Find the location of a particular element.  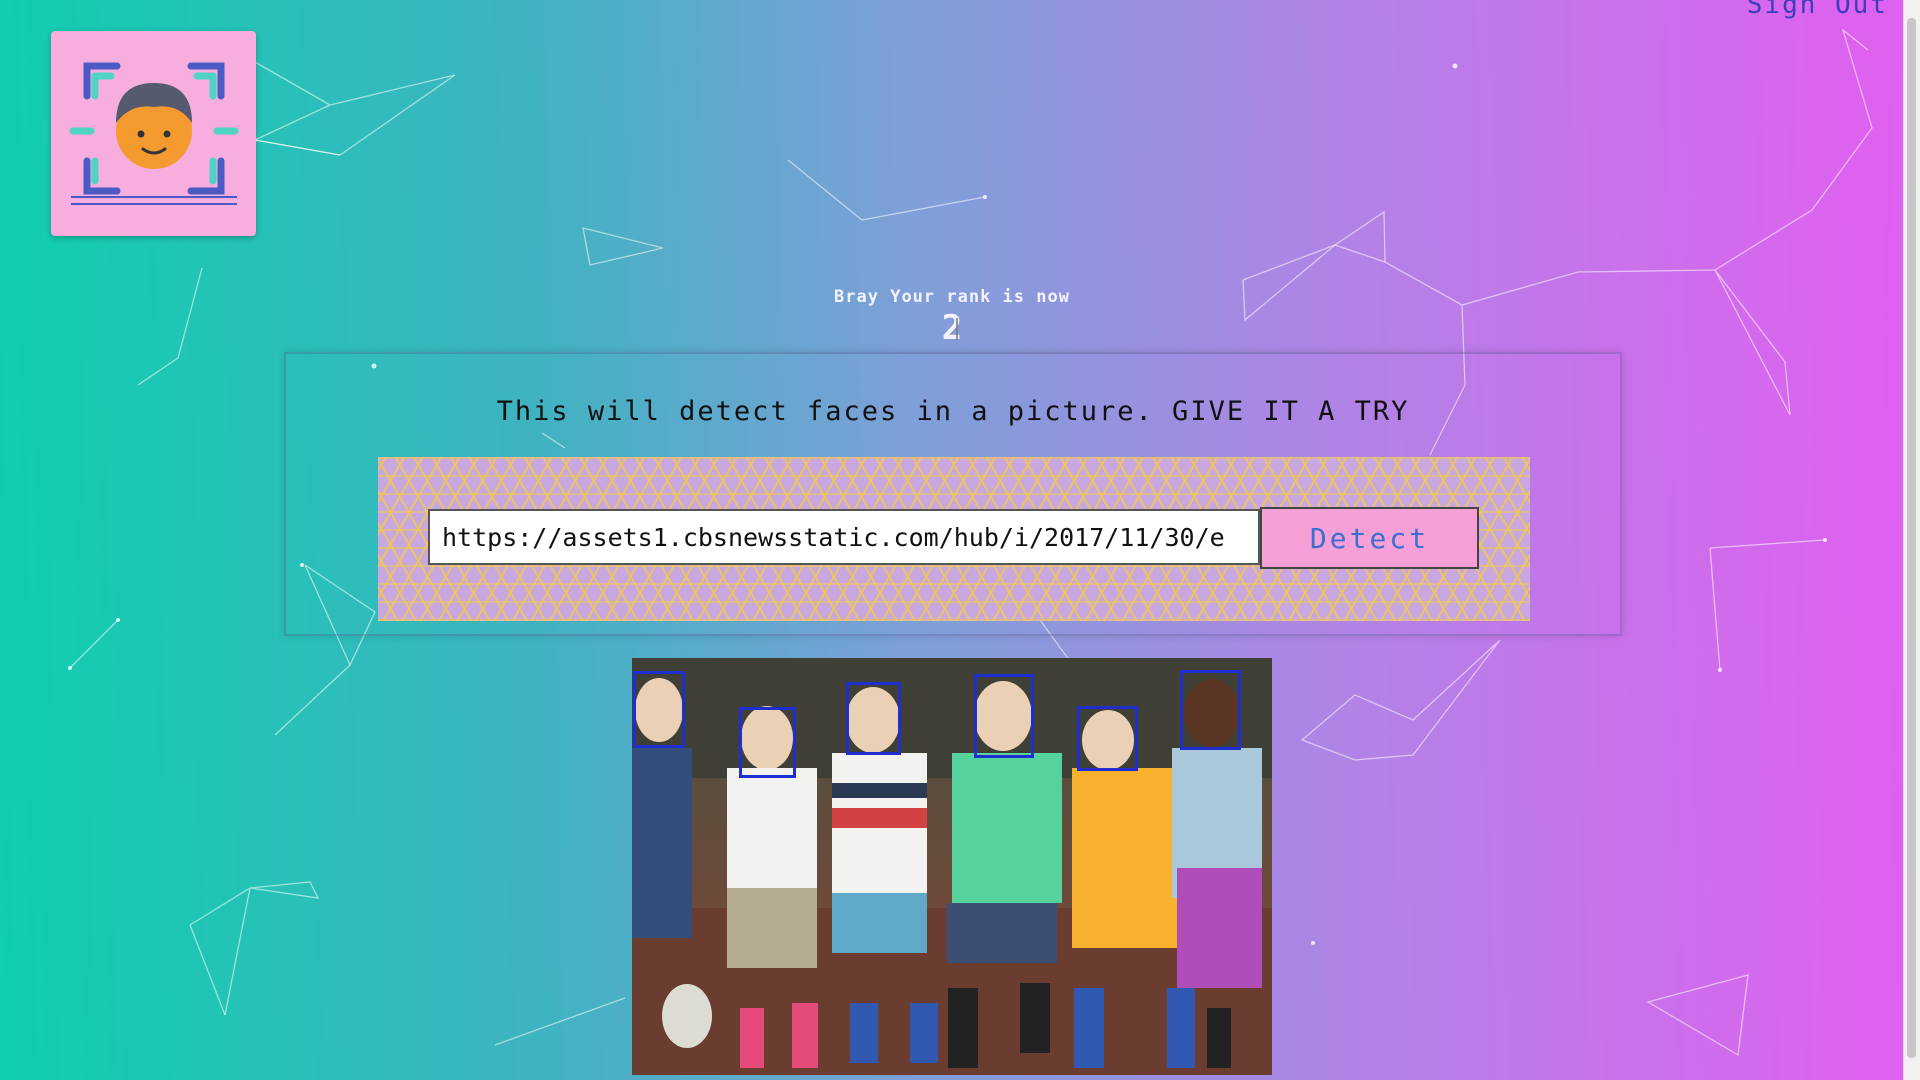

image-url-input is located at coordinates (844, 537).